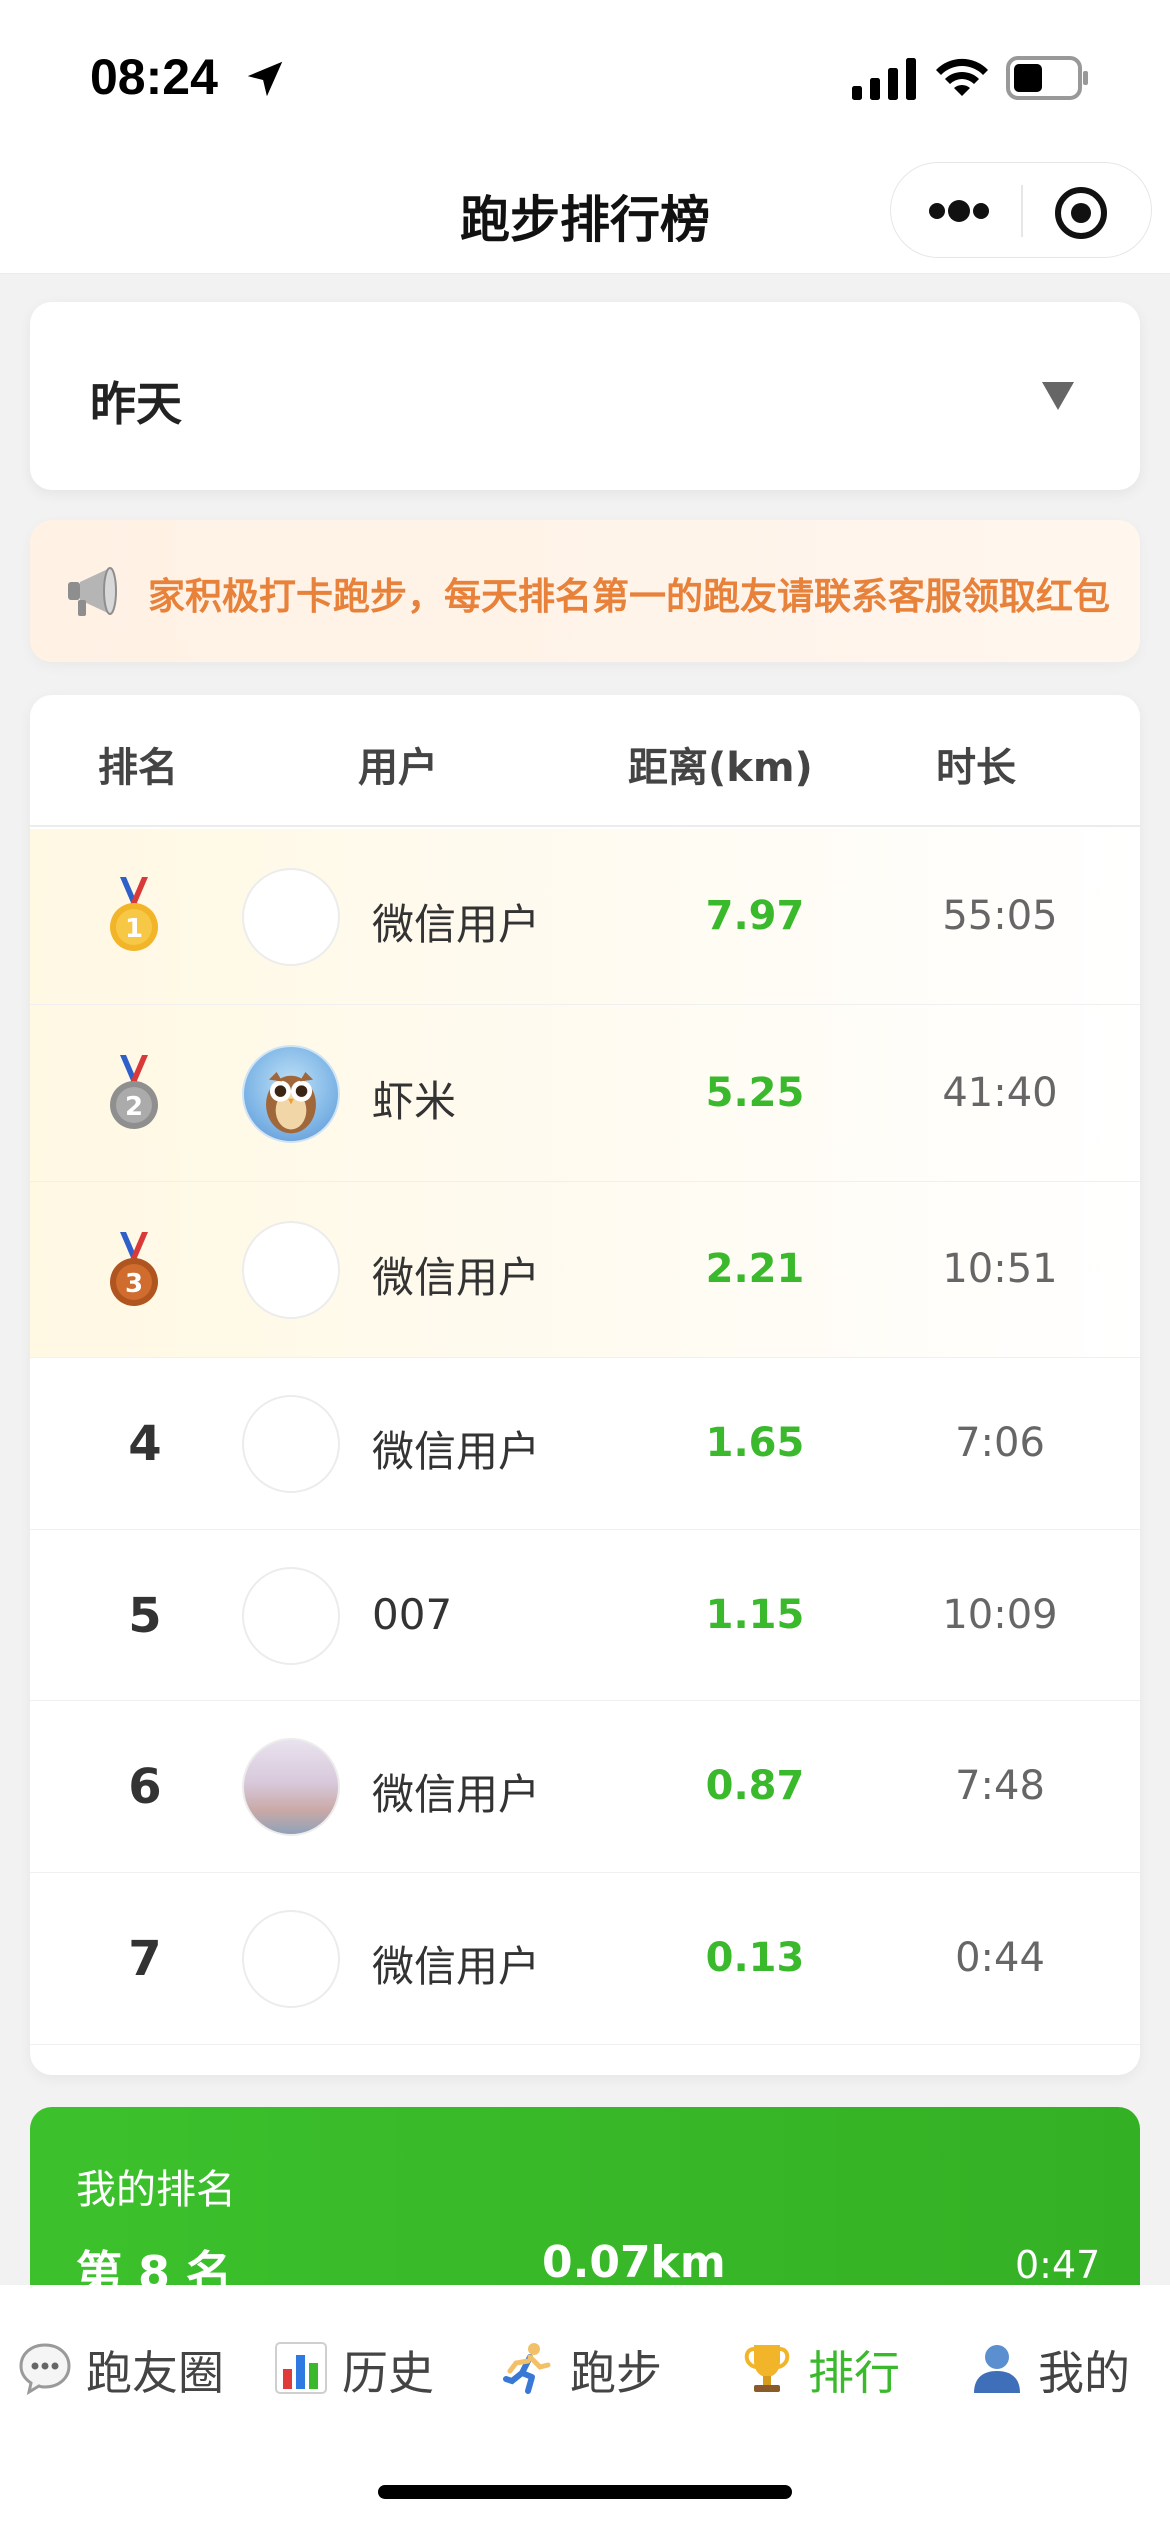  What do you see at coordinates (585, 396) in the screenshot?
I see `date-filter-dropdown: 昨天` at bounding box center [585, 396].